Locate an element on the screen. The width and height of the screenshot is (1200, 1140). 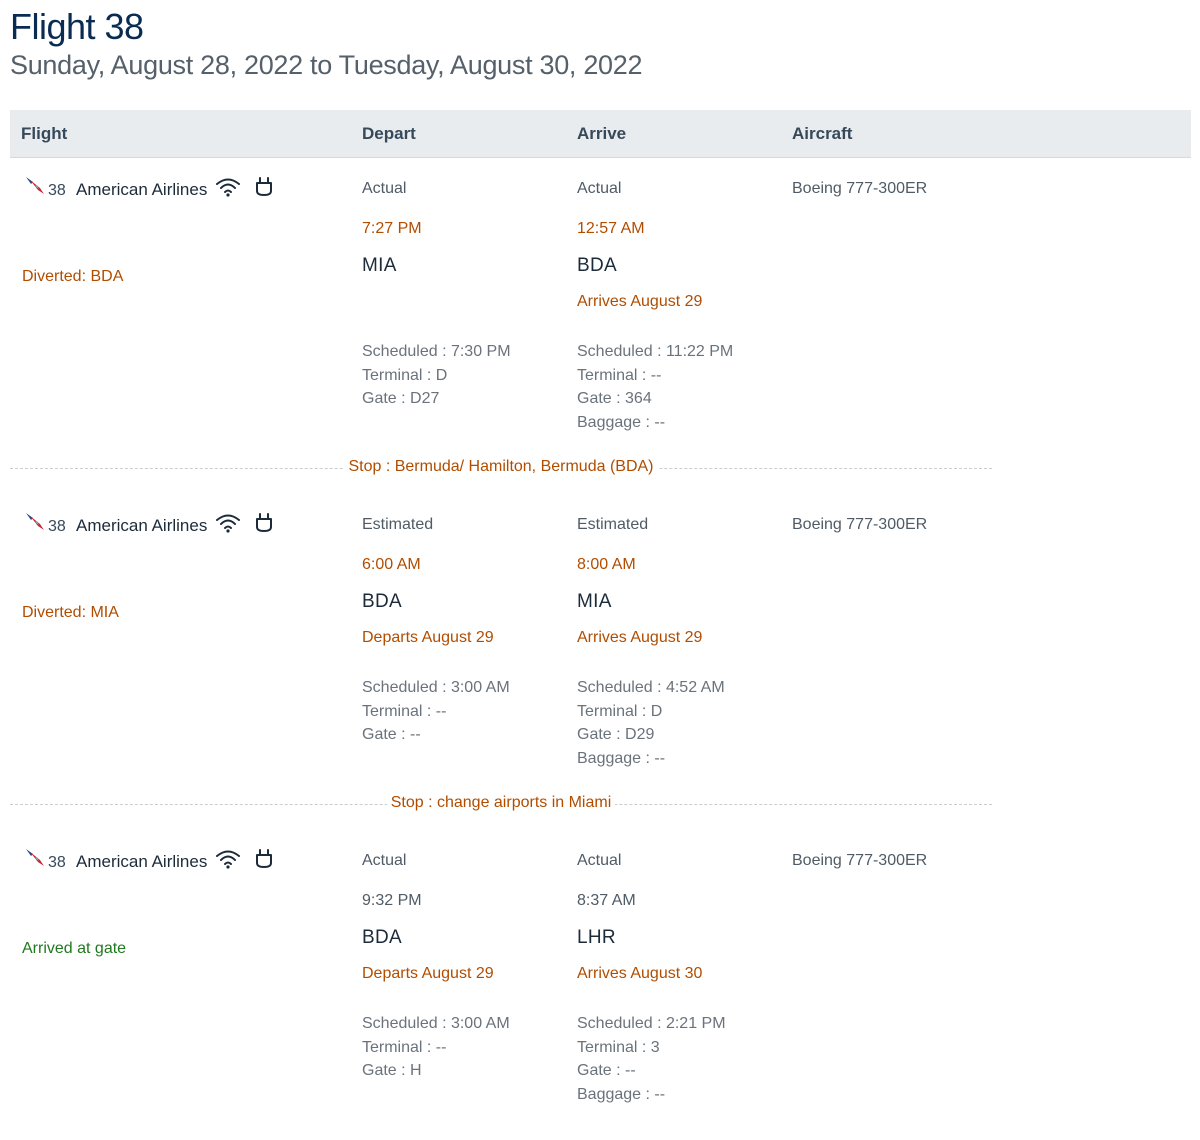
depart-scheduled: Scheduled : 7:30 PM is located at coordinates (436, 351).